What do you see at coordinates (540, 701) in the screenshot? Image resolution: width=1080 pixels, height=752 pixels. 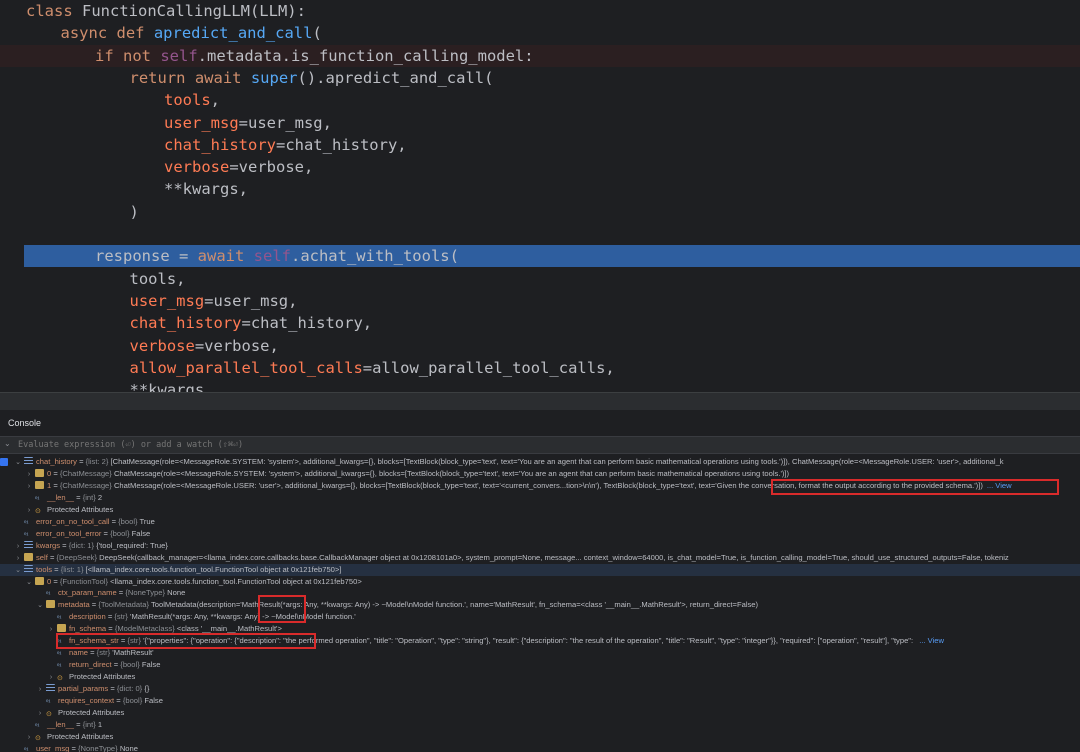 I see `variable-row: ⁰¹ requires_context = {bool} False` at bounding box center [540, 701].